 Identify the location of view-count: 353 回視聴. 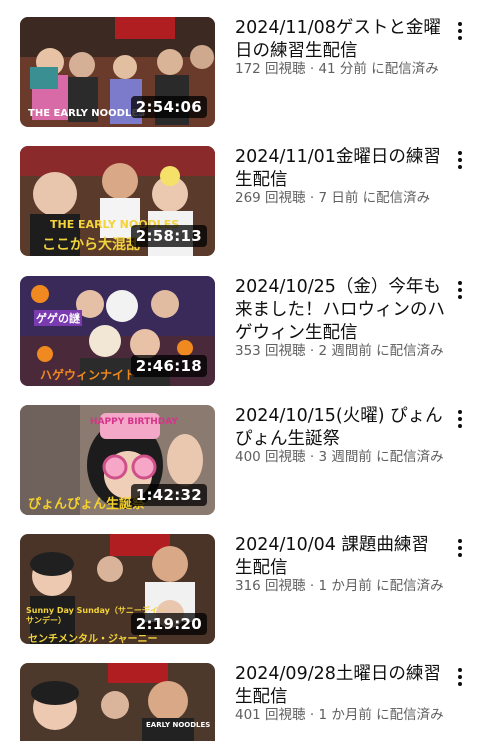
(270, 351).